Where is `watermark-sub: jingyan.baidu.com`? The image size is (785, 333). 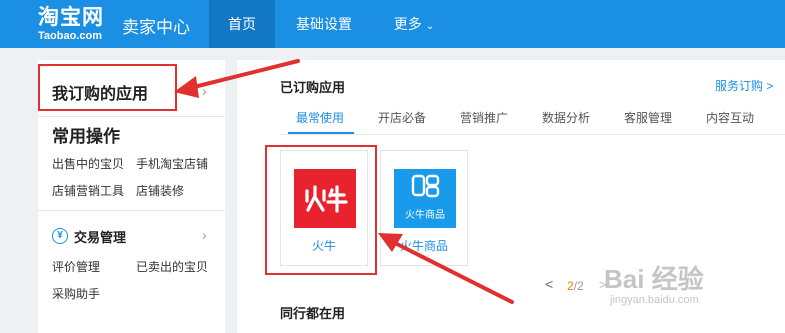 watermark-sub: jingyan.baidu.com is located at coordinates (654, 300).